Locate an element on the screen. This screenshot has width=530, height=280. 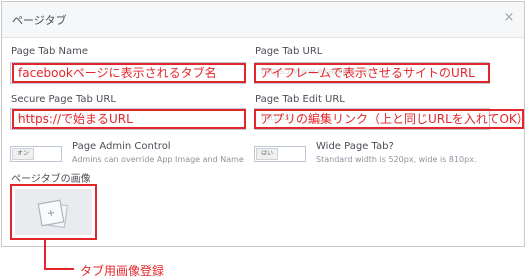
admin-control-title: Page Admin Control is located at coordinates (121, 146).